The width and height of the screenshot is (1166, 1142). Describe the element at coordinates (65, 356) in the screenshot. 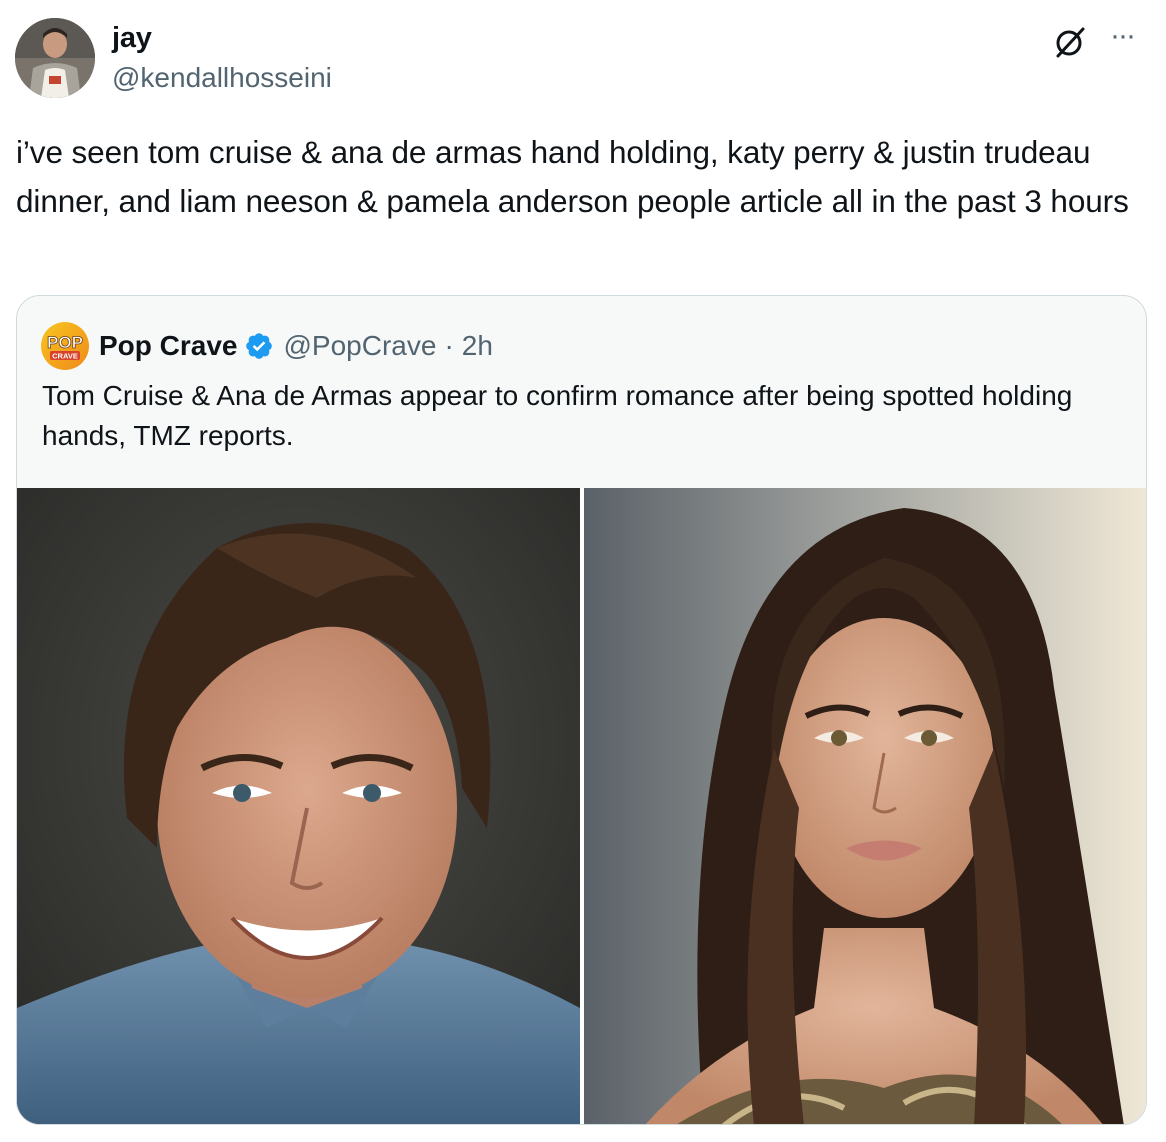

I see `pop-logo-bottom: CRAVE` at that location.